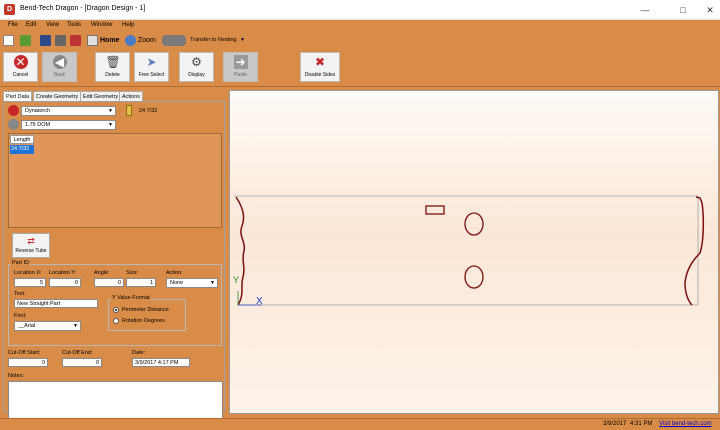 The image size is (720, 430). I want to click on disable-sides-button: ✖ Disable Sides, so click(320, 67).